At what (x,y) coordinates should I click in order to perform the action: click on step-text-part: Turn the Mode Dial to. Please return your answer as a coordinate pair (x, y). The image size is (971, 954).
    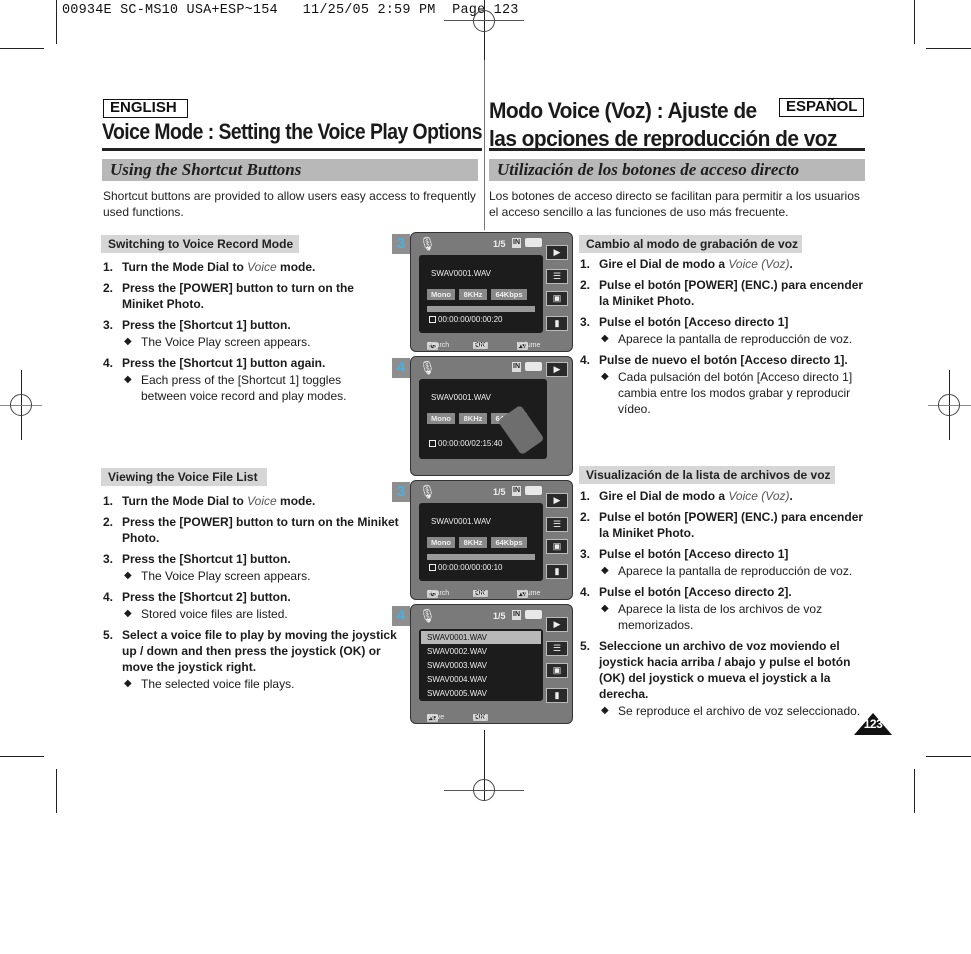
    Looking at the image, I should click on (185, 501).